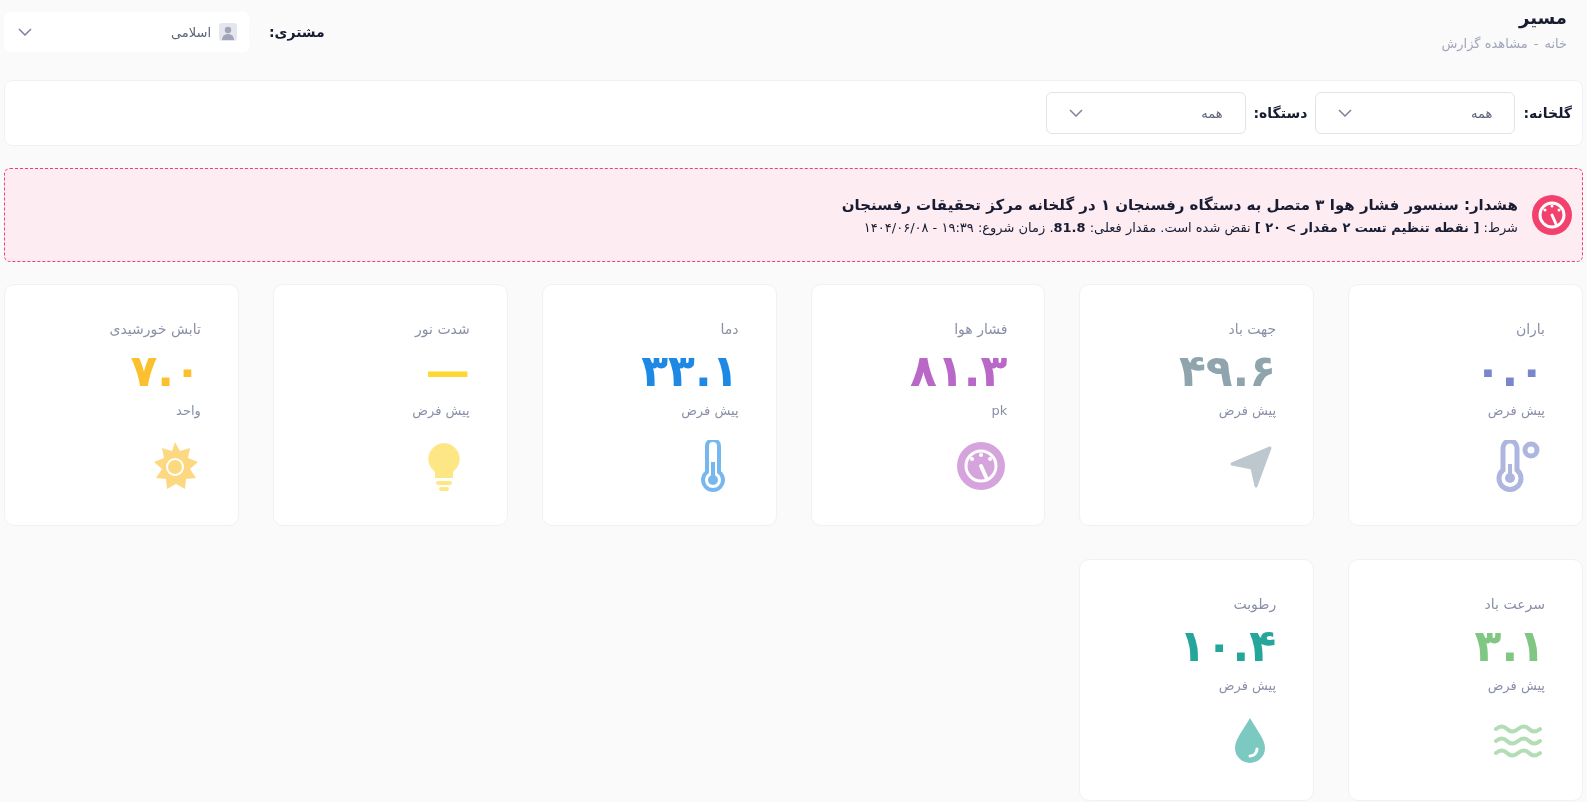 This screenshot has width=1587, height=802. I want to click on sensor-name: تابش خورشیدی, so click(155, 329).